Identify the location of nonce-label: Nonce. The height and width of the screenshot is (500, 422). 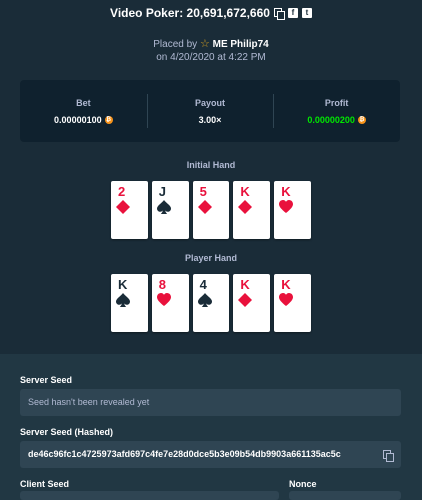
(303, 484).